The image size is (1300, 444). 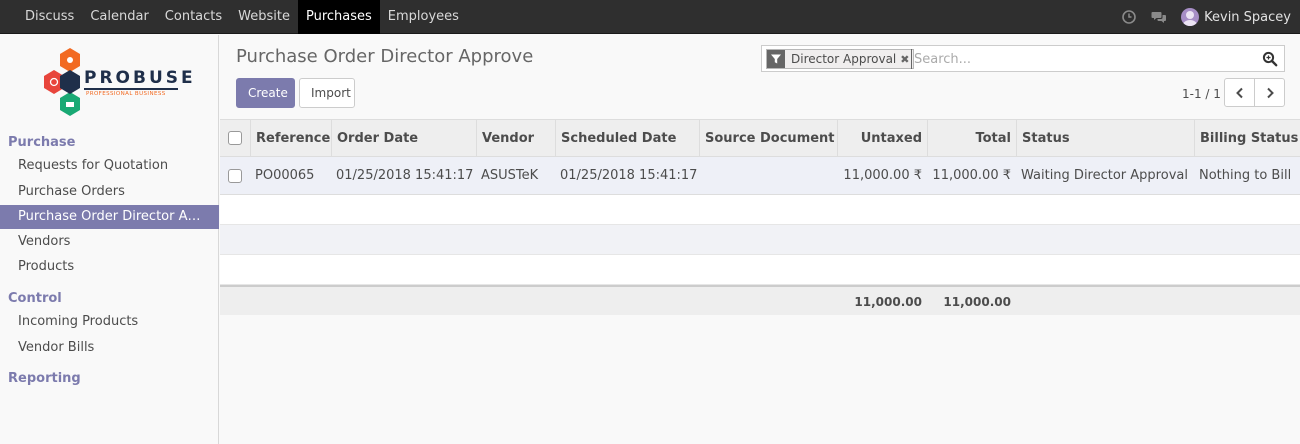 What do you see at coordinates (49, 17) in the screenshot?
I see `menu-discuss: Discuss` at bounding box center [49, 17].